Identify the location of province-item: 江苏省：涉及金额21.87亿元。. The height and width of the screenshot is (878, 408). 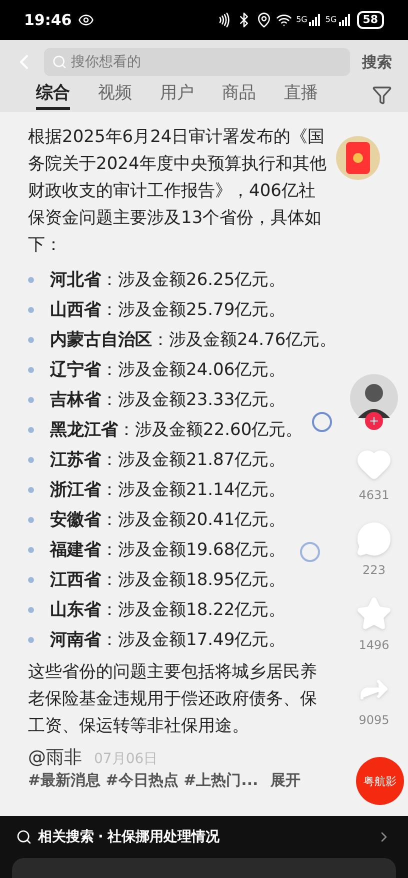
(168, 460).